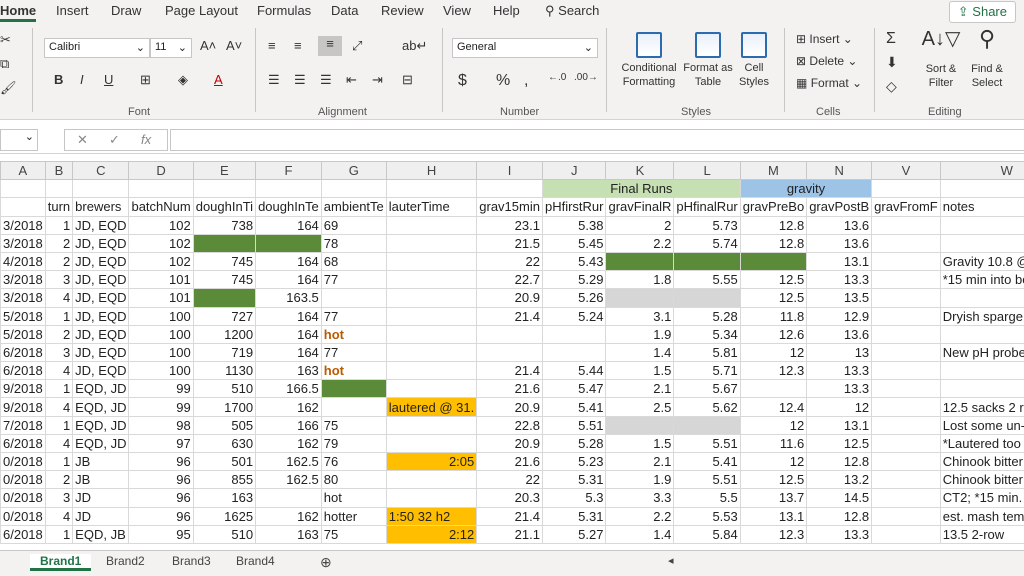  What do you see at coordinates (707, 534) in the screenshot?
I see `cell: 5.84` at bounding box center [707, 534].